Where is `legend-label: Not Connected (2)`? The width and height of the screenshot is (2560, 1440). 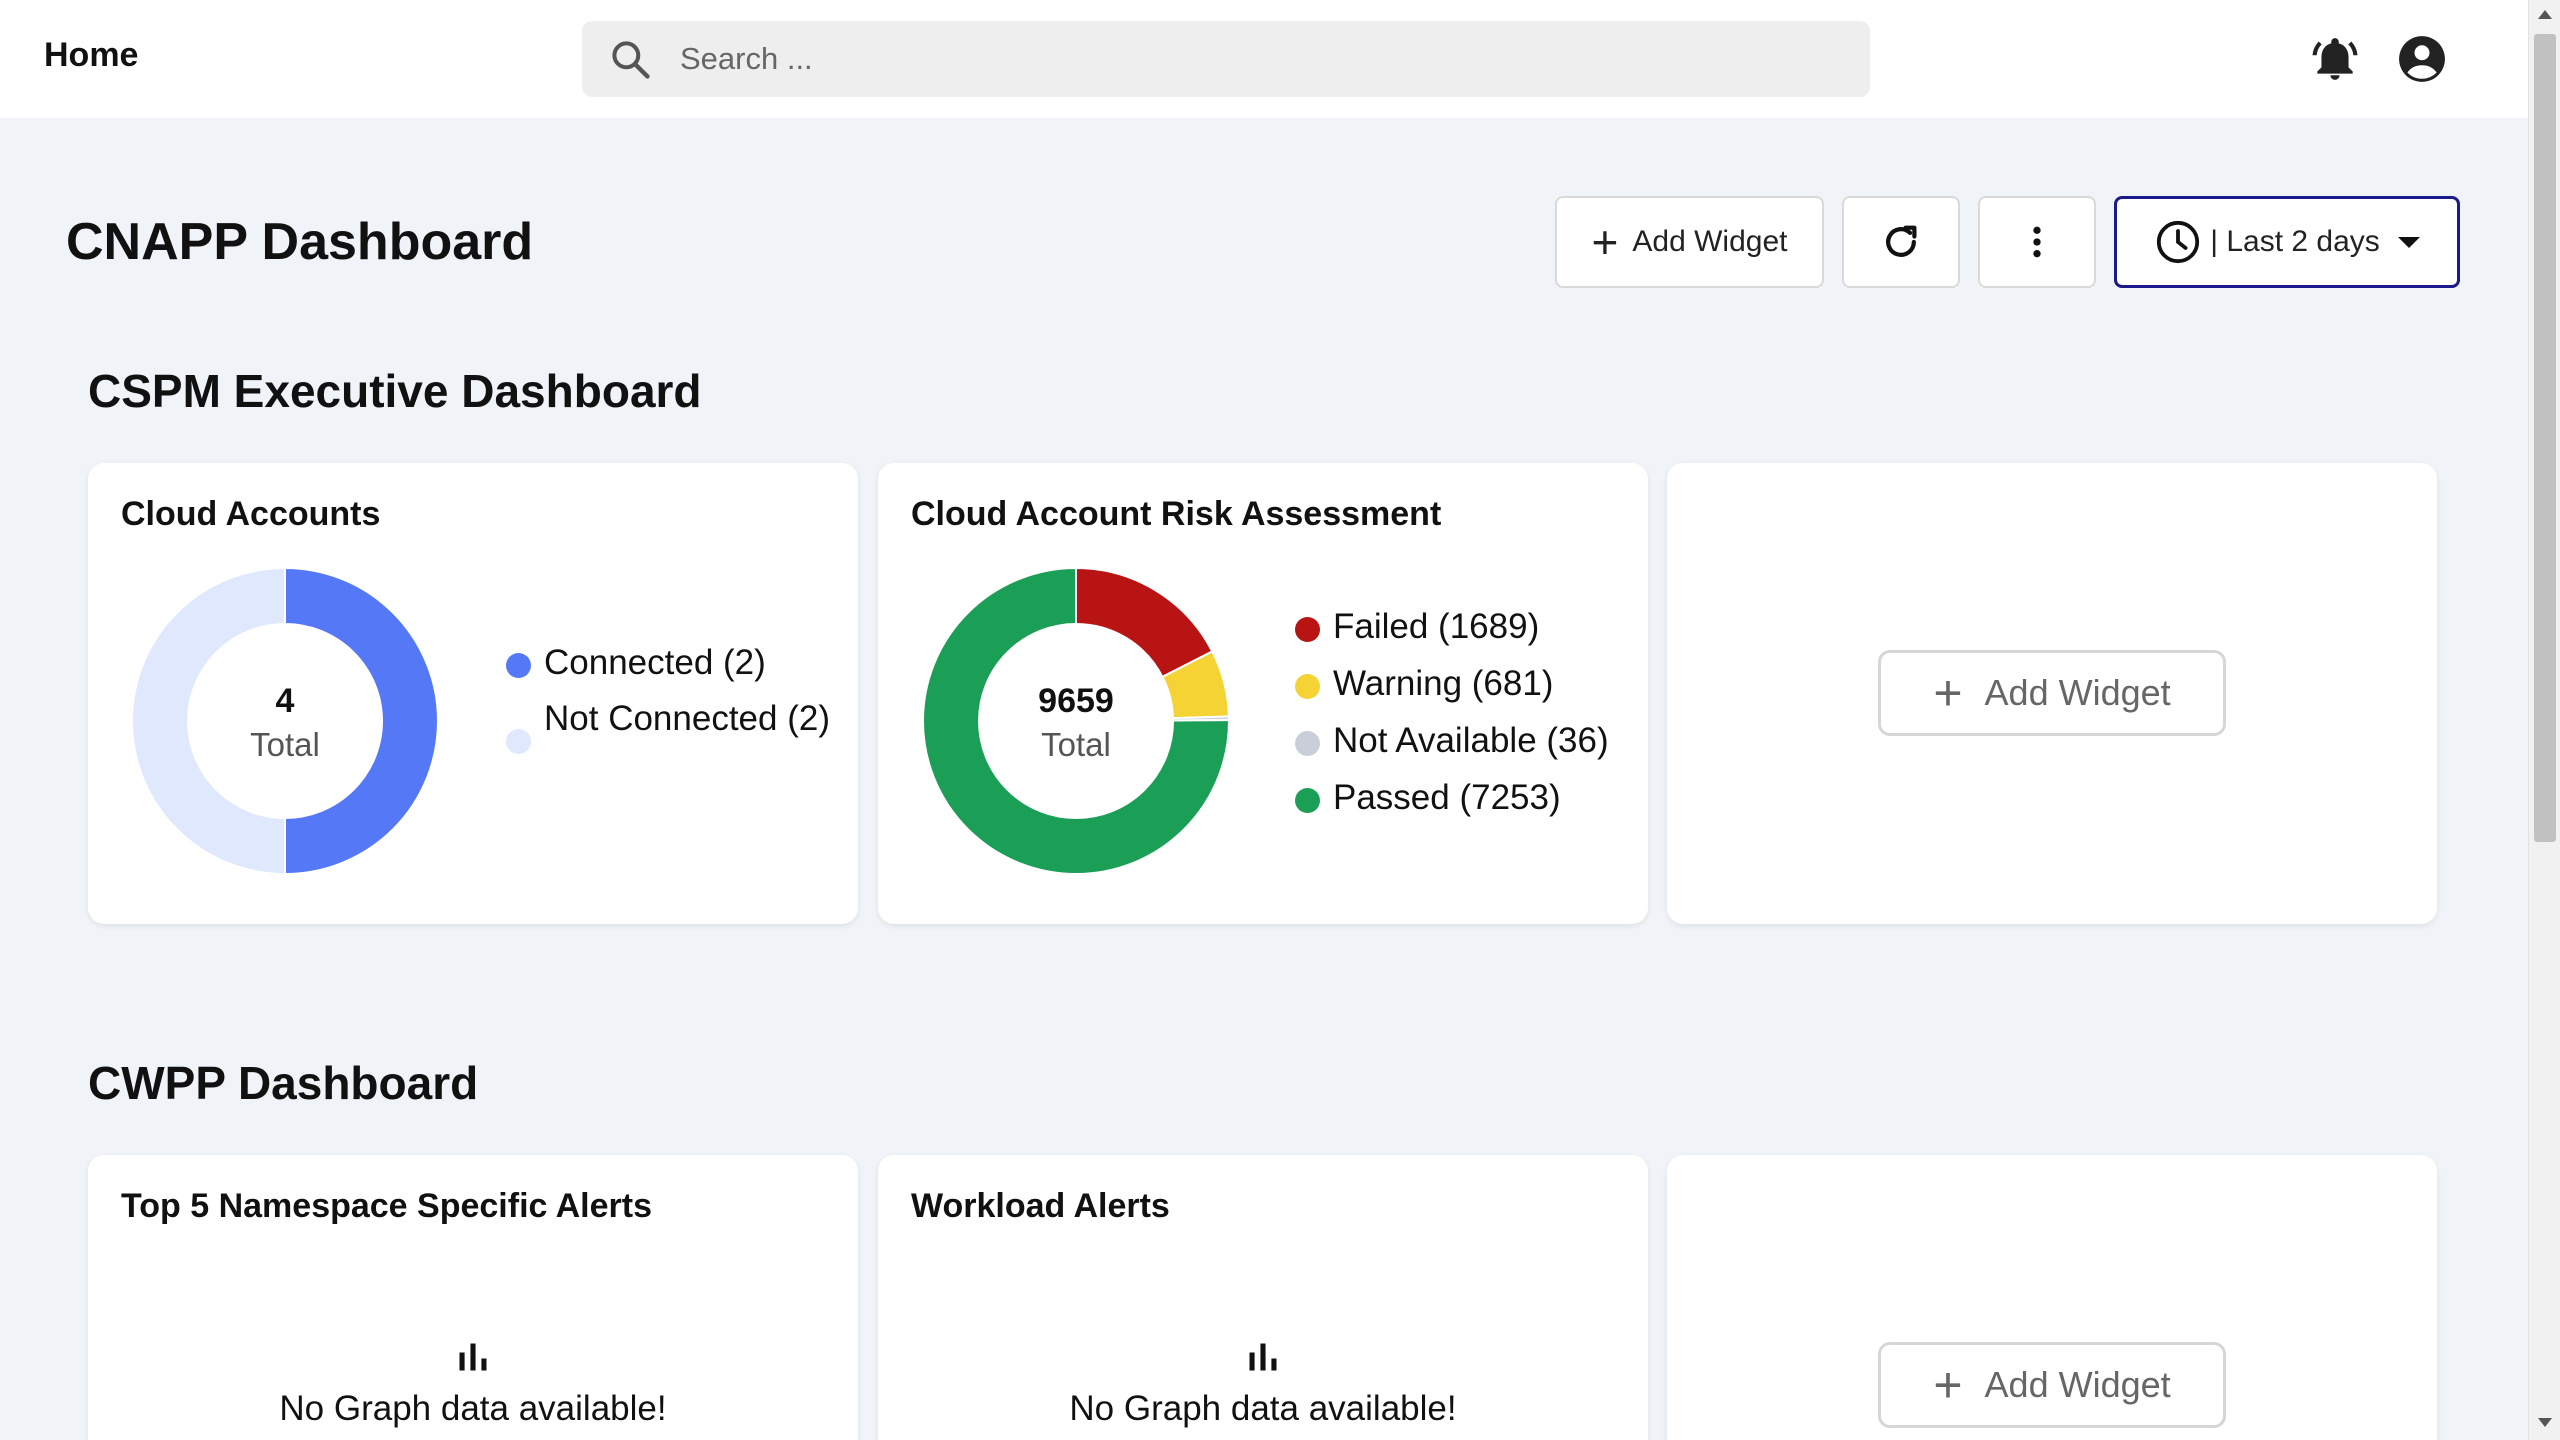 legend-label: Not Connected (2) is located at coordinates (687, 718).